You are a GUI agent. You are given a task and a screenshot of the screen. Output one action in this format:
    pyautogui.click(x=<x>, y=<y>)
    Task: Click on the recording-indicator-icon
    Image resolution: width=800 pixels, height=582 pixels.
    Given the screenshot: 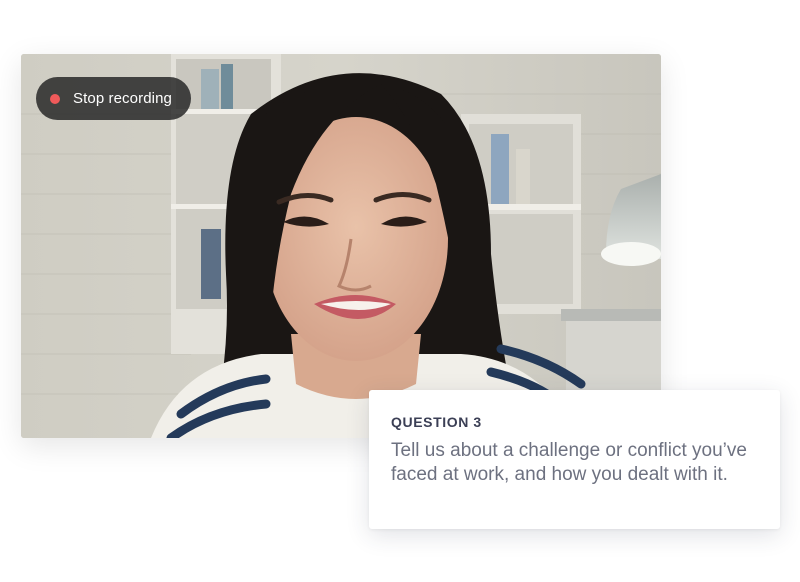 What is the action you would take?
    pyautogui.click(x=55, y=98)
    